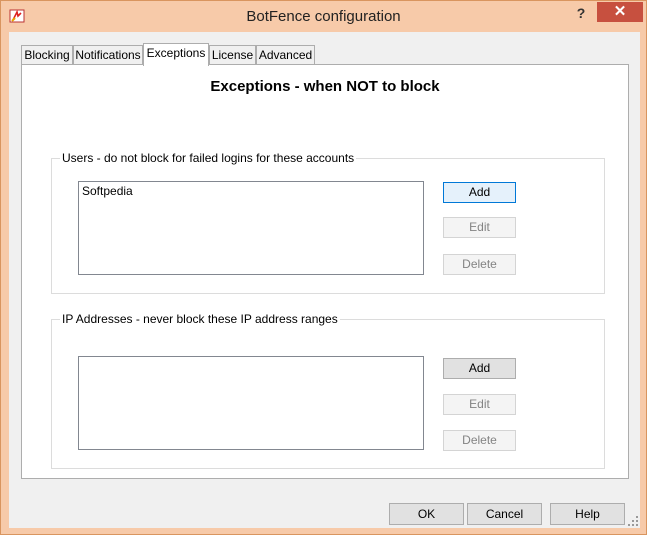  I want to click on title-bar: BotFence configuration ? ✕, so click(323, 16).